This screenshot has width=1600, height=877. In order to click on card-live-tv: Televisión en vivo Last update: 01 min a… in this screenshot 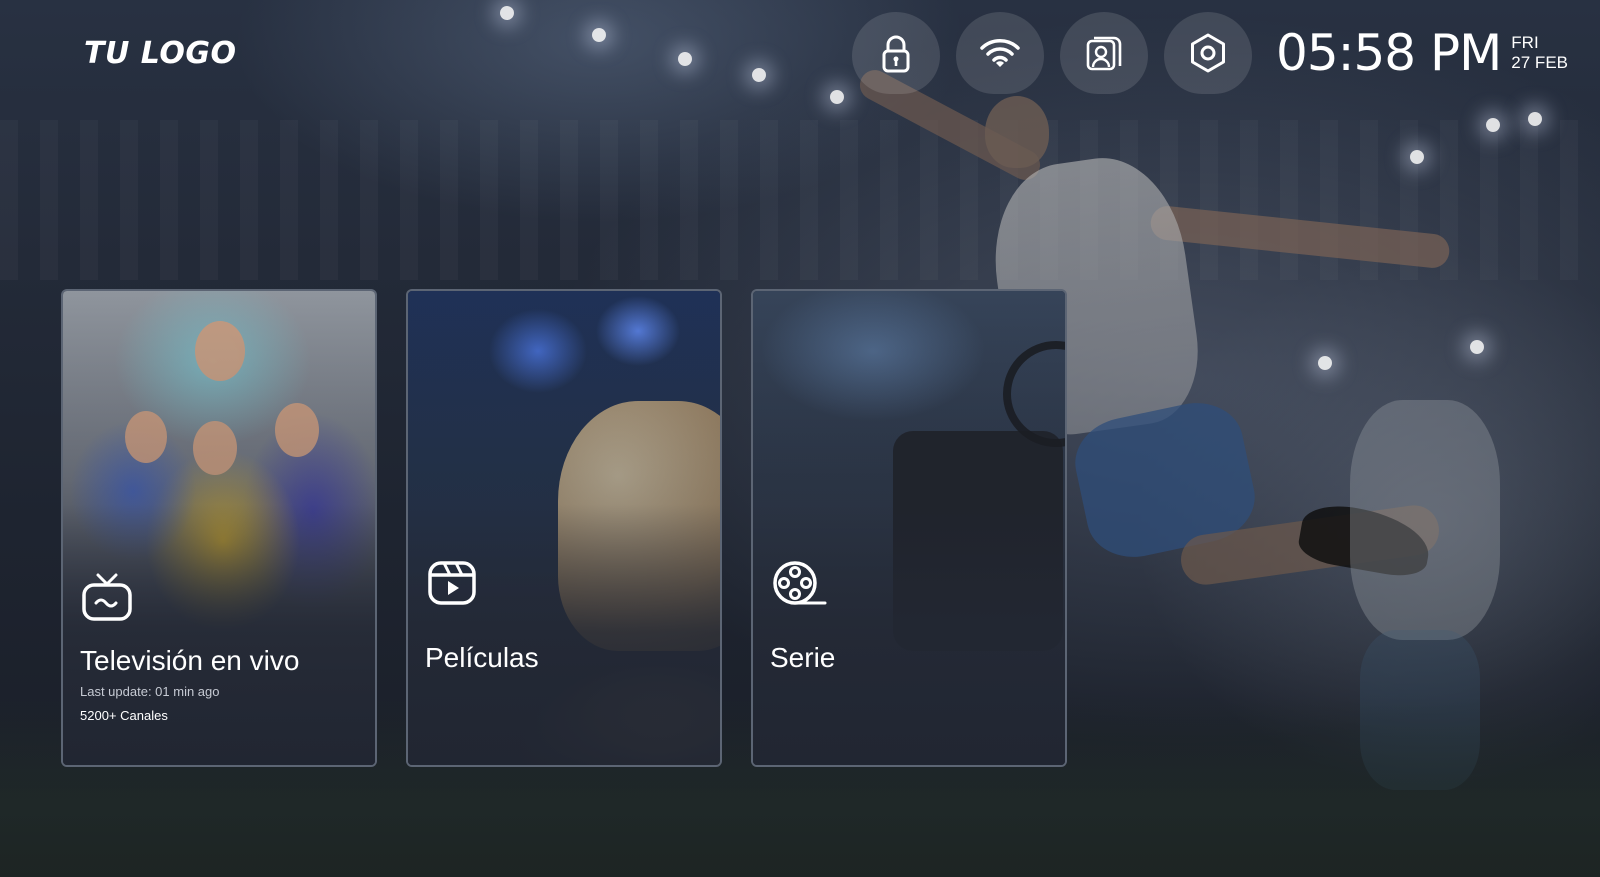, I will do `click(219, 528)`.